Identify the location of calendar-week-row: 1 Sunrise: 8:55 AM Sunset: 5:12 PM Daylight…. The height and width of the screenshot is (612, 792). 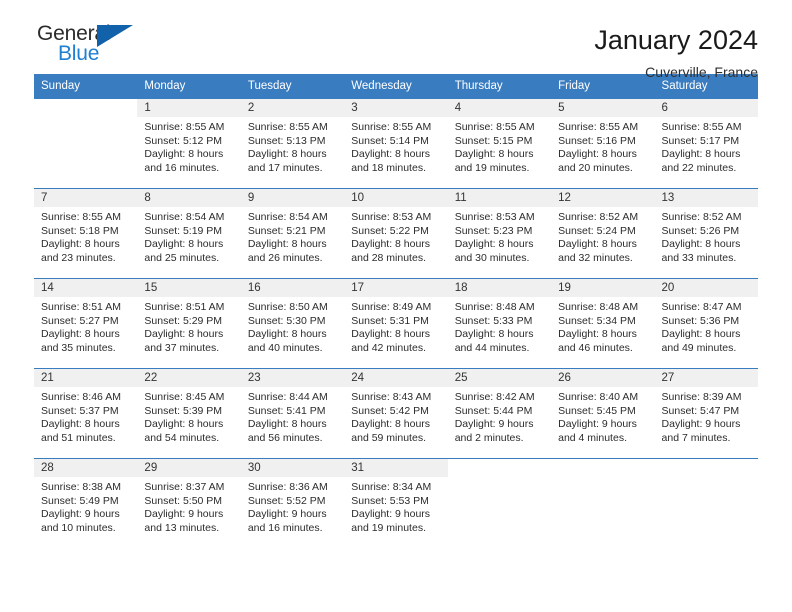
(396, 143).